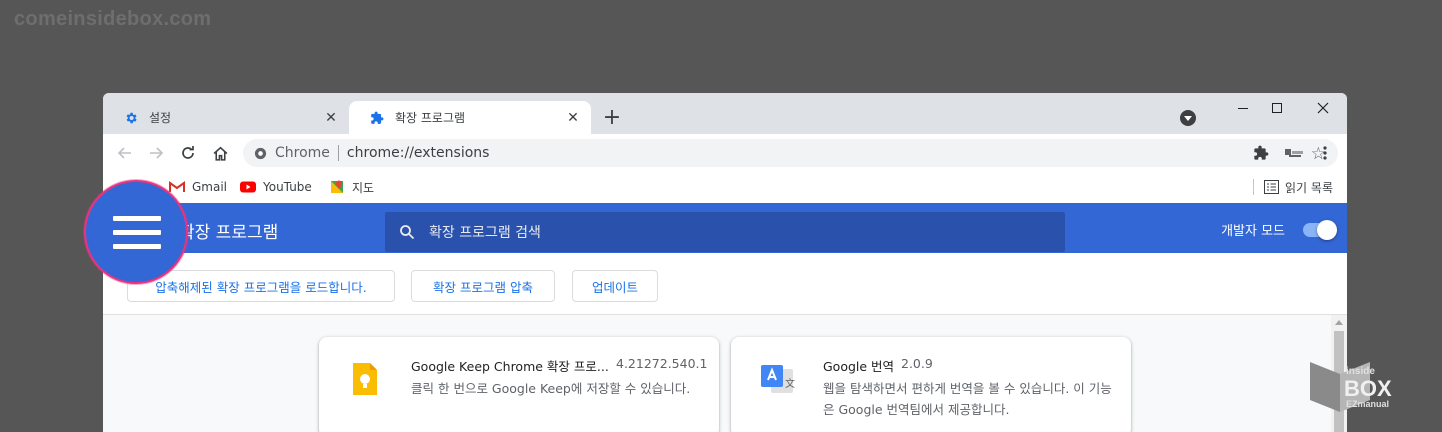  What do you see at coordinates (338, 153) in the screenshot?
I see `omnibox-divider` at bounding box center [338, 153].